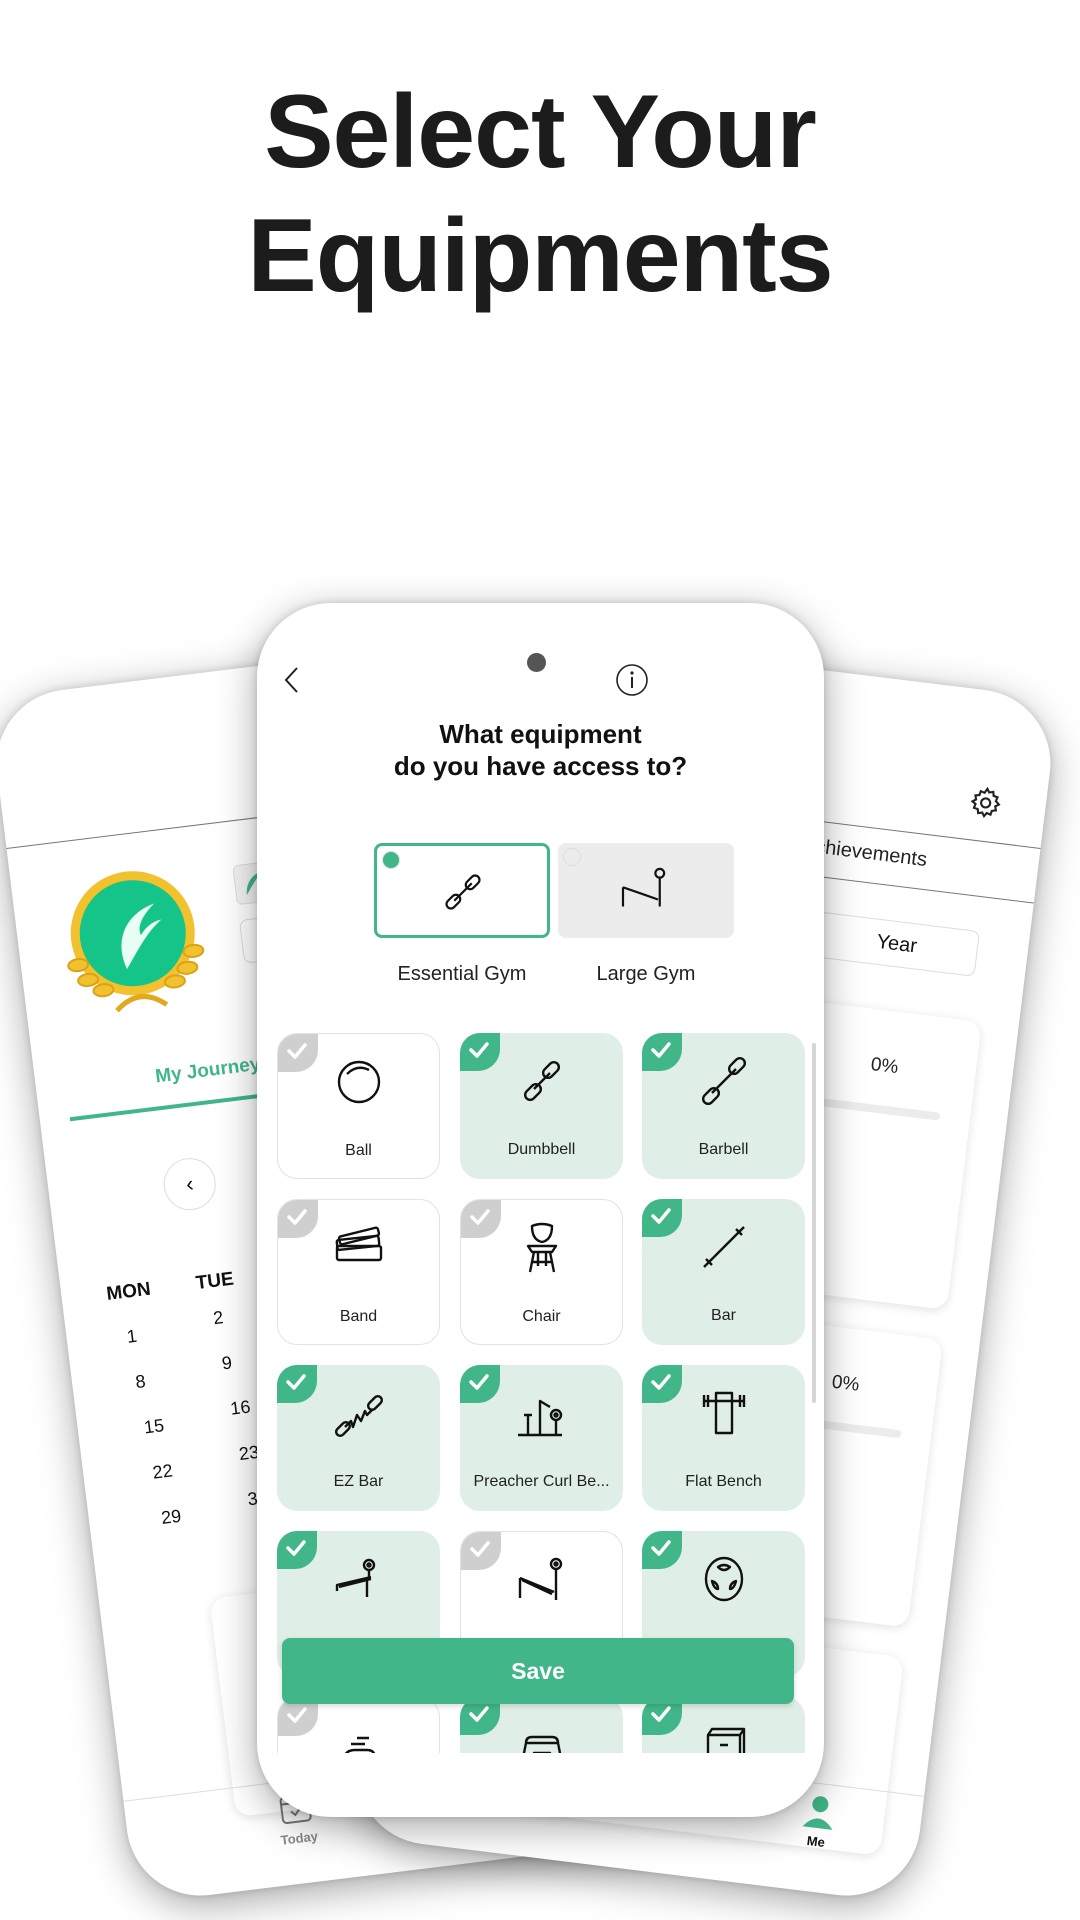  Describe the element at coordinates (723, 1081) in the screenshot. I see `barbell-icon` at that location.